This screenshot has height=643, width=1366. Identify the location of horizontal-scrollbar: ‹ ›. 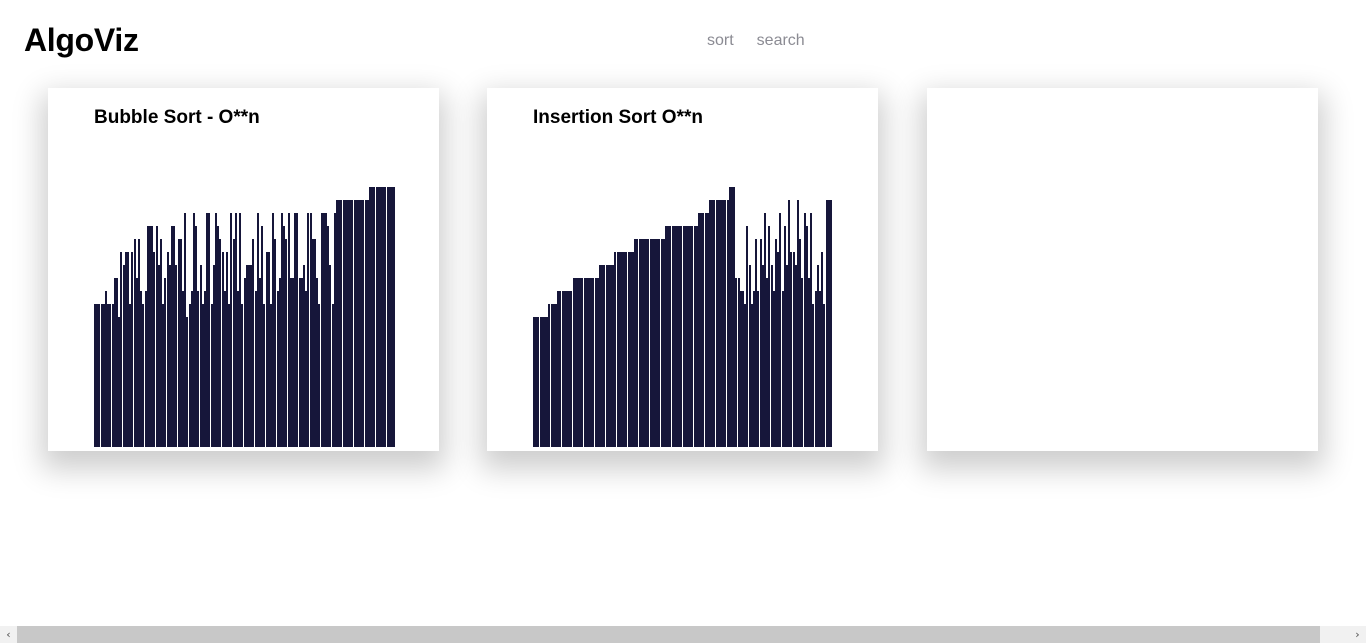
(683, 634).